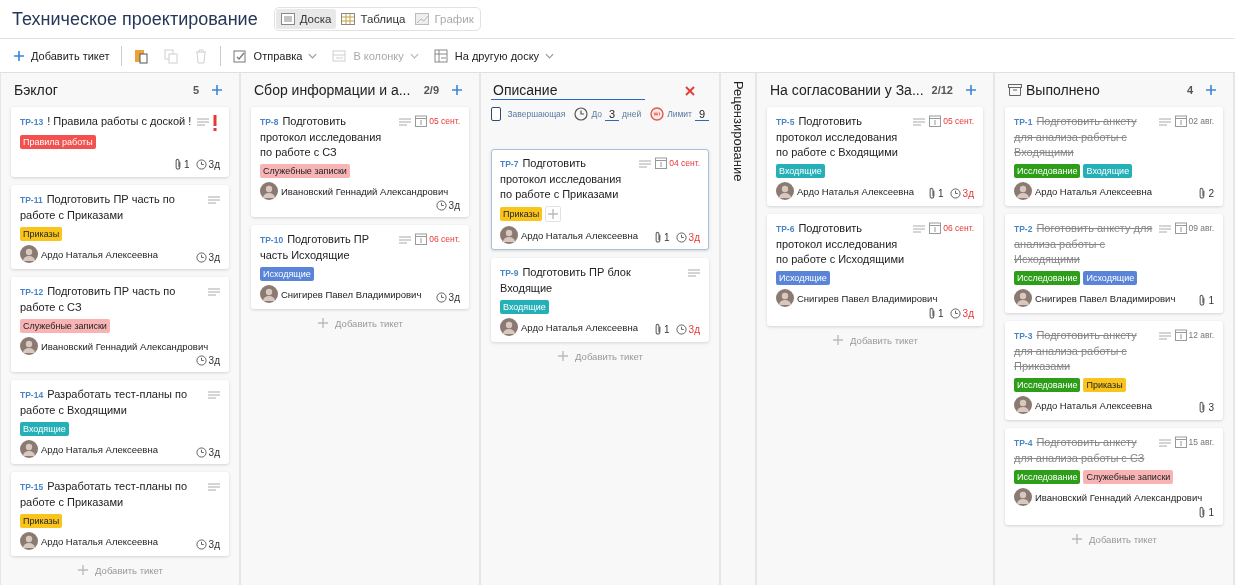 This screenshot has height=586, width=1235. I want to click on ticket-card: ТР-1 Подготовить анкету для анализа работы с Входящими 02 авг. Исследование Входящие Ардо Наталья Алексеевна 2, so click(1114, 156).